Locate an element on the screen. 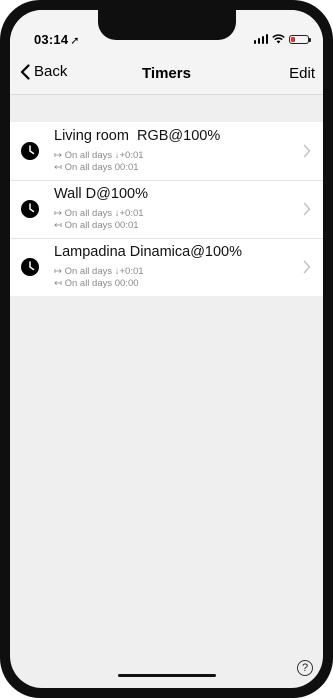  timer-name: Wall D@100% is located at coordinates (101, 194).